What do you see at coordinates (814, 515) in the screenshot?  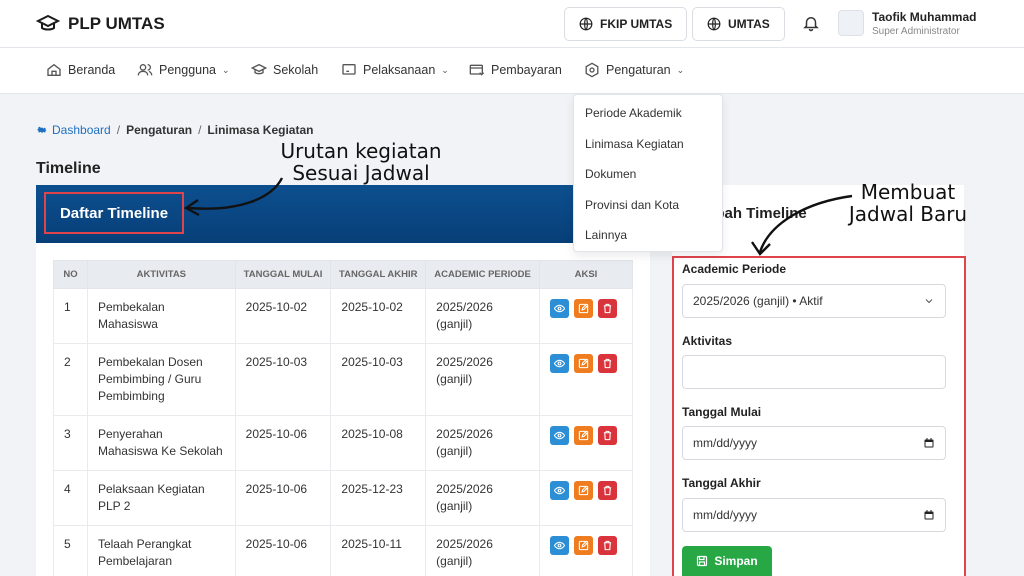 I see `end-date-input: mm/dd/yyyy` at bounding box center [814, 515].